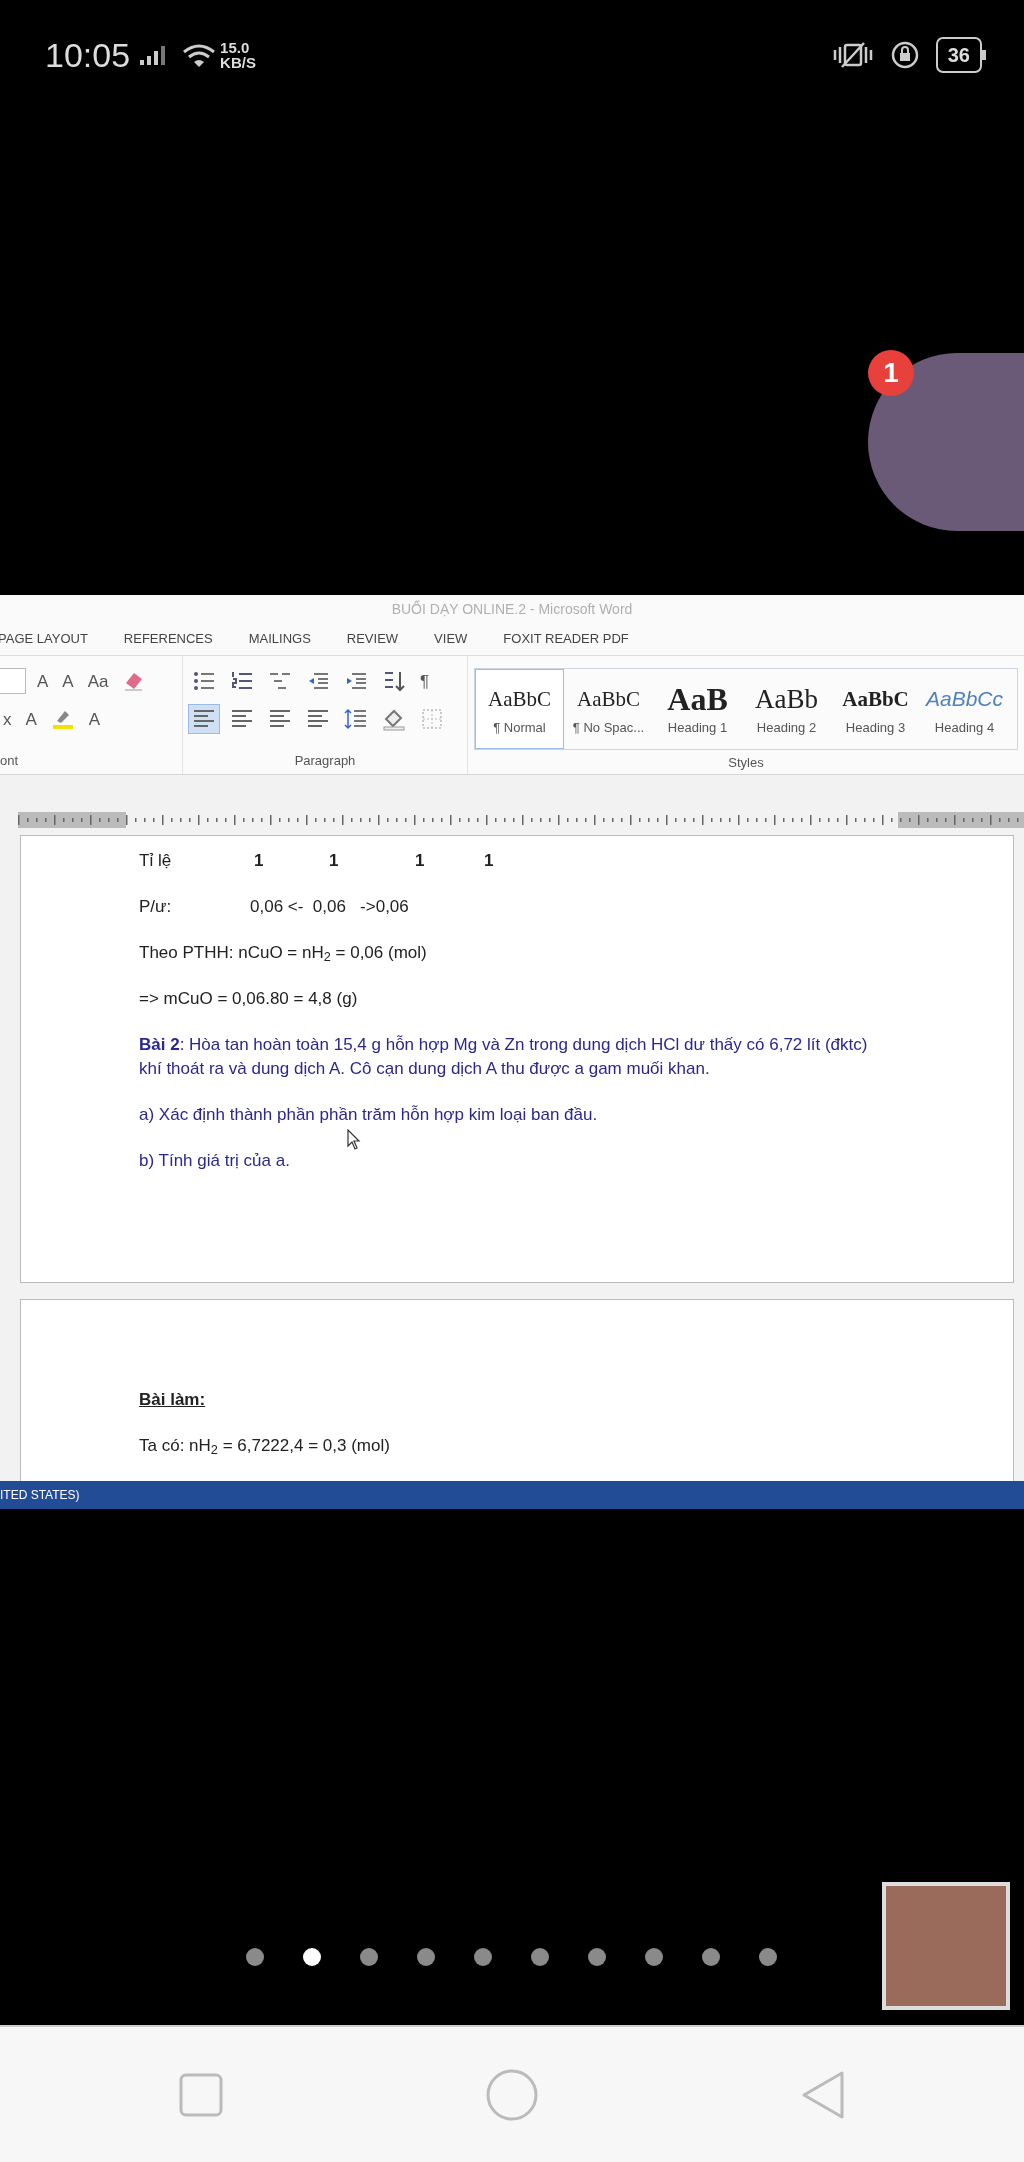  I want to click on network-speed: 15.0, so click(235, 47).